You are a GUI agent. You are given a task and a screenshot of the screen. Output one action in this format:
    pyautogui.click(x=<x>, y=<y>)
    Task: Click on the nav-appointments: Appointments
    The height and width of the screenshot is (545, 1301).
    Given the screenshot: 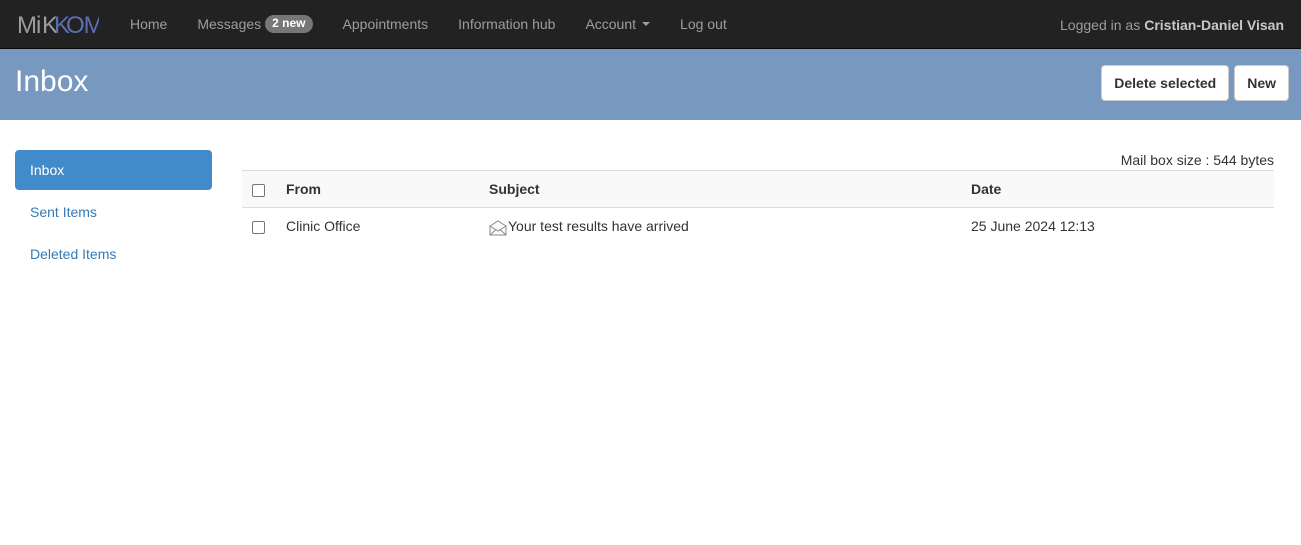 What is the action you would take?
    pyautogui.click(x=386, y=24)
    